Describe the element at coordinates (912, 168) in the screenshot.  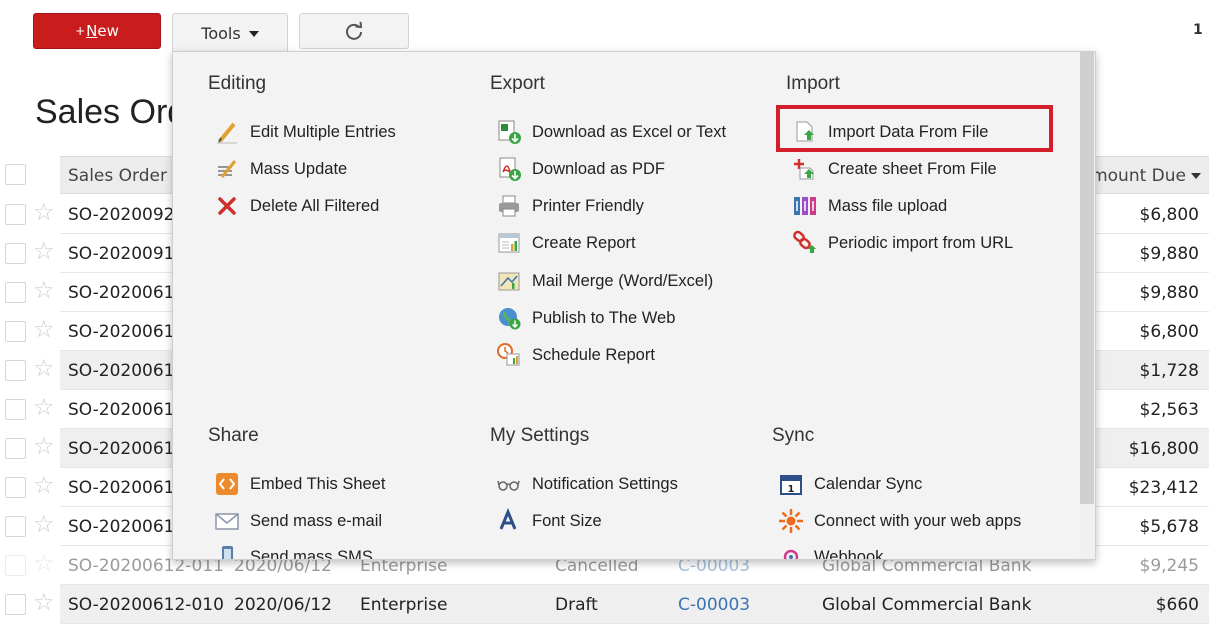
I see `menu-item-label: Create sheet From File` at that location.